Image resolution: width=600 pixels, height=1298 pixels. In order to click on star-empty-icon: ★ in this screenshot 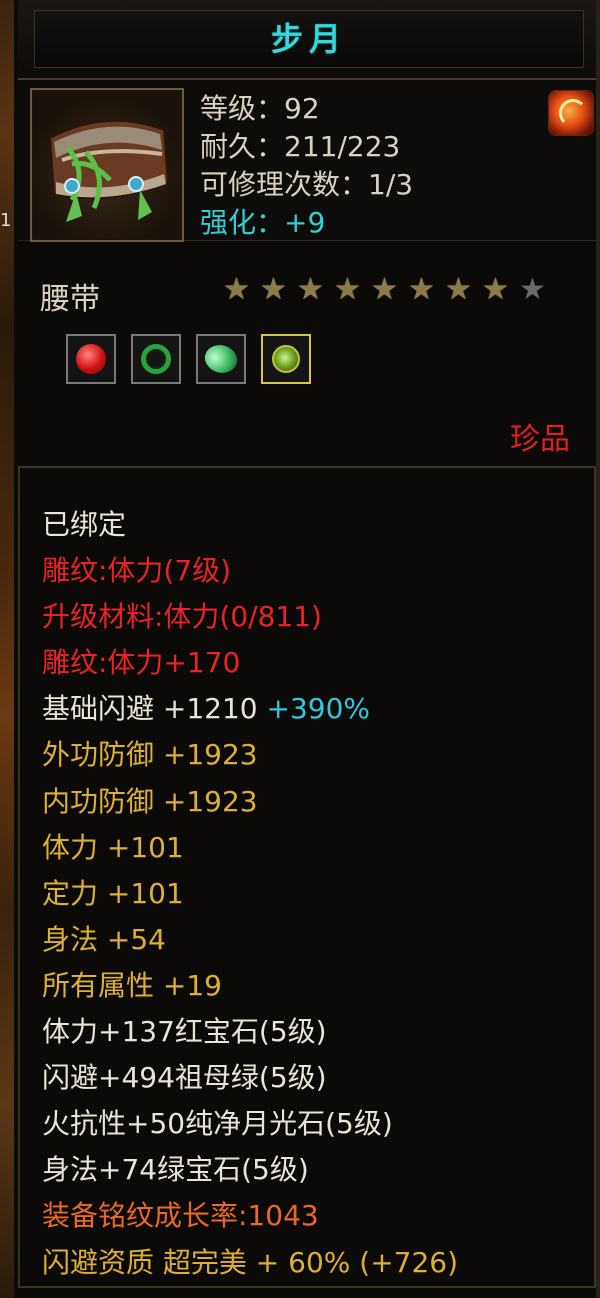, I will do `click(532, 289)`.